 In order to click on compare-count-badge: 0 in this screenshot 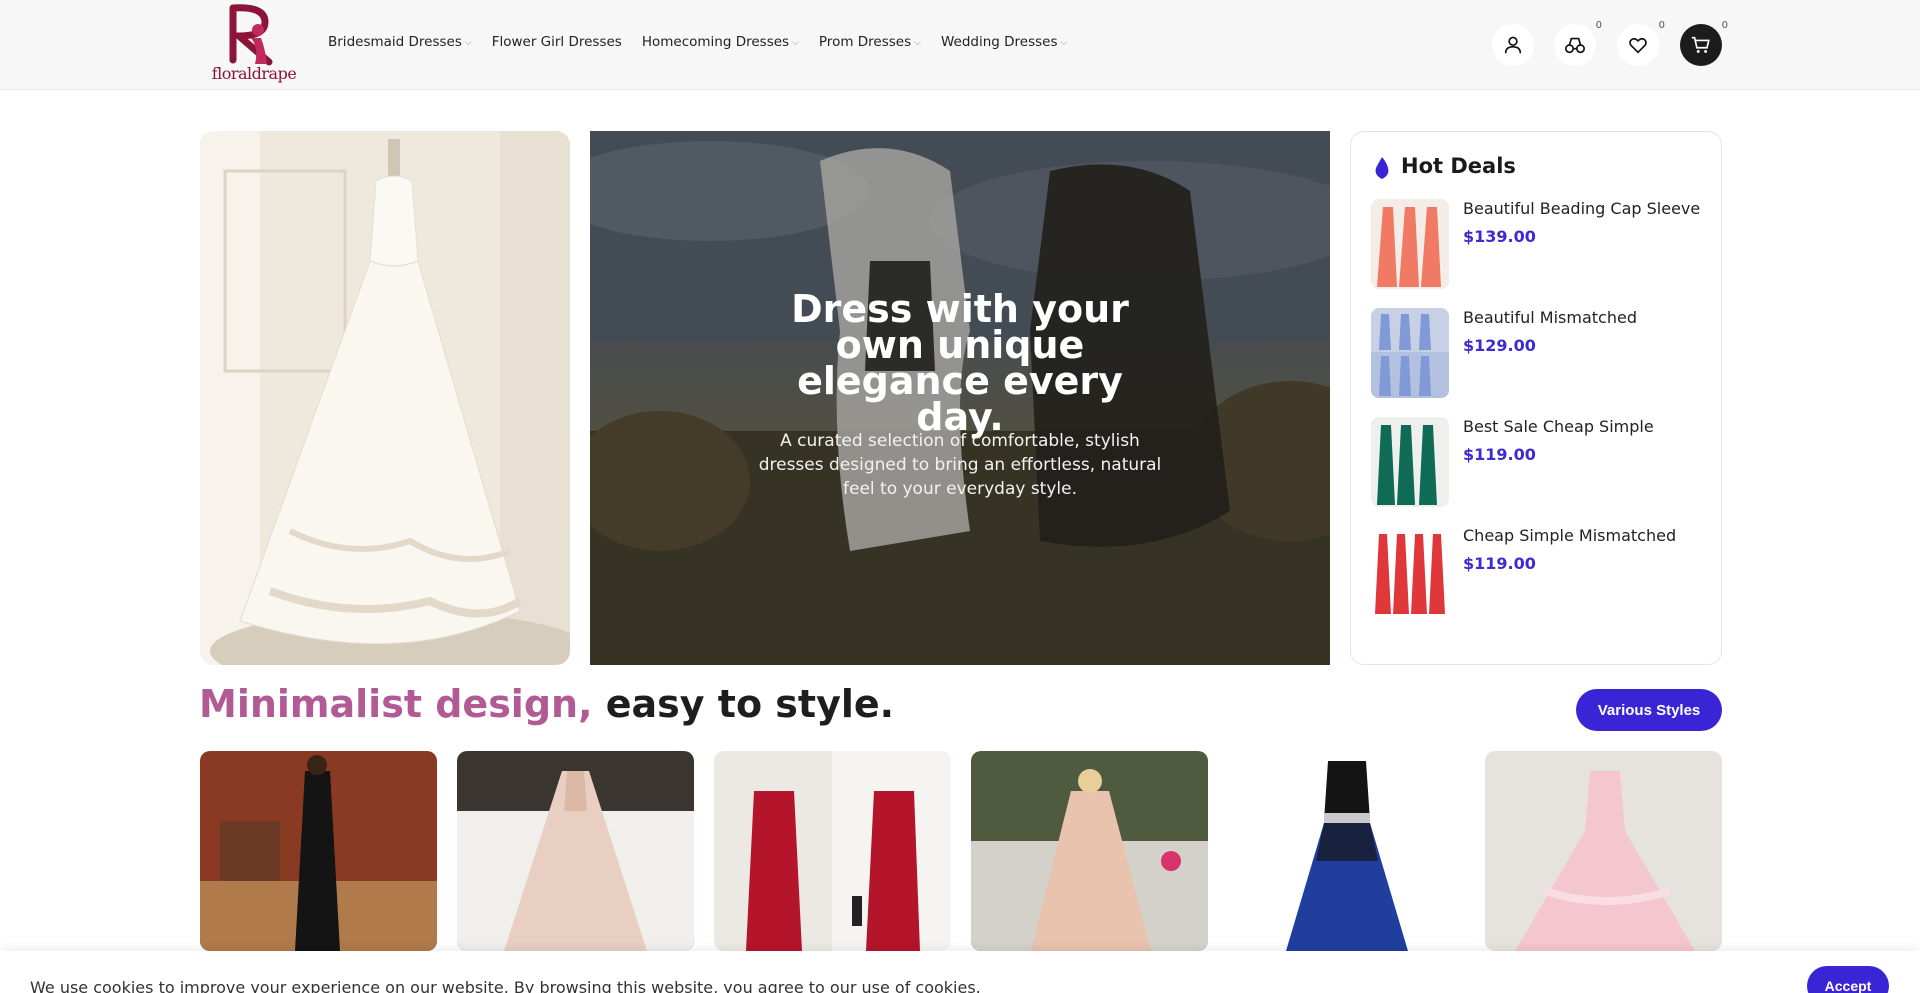, I will do `click(1598, 25)`.